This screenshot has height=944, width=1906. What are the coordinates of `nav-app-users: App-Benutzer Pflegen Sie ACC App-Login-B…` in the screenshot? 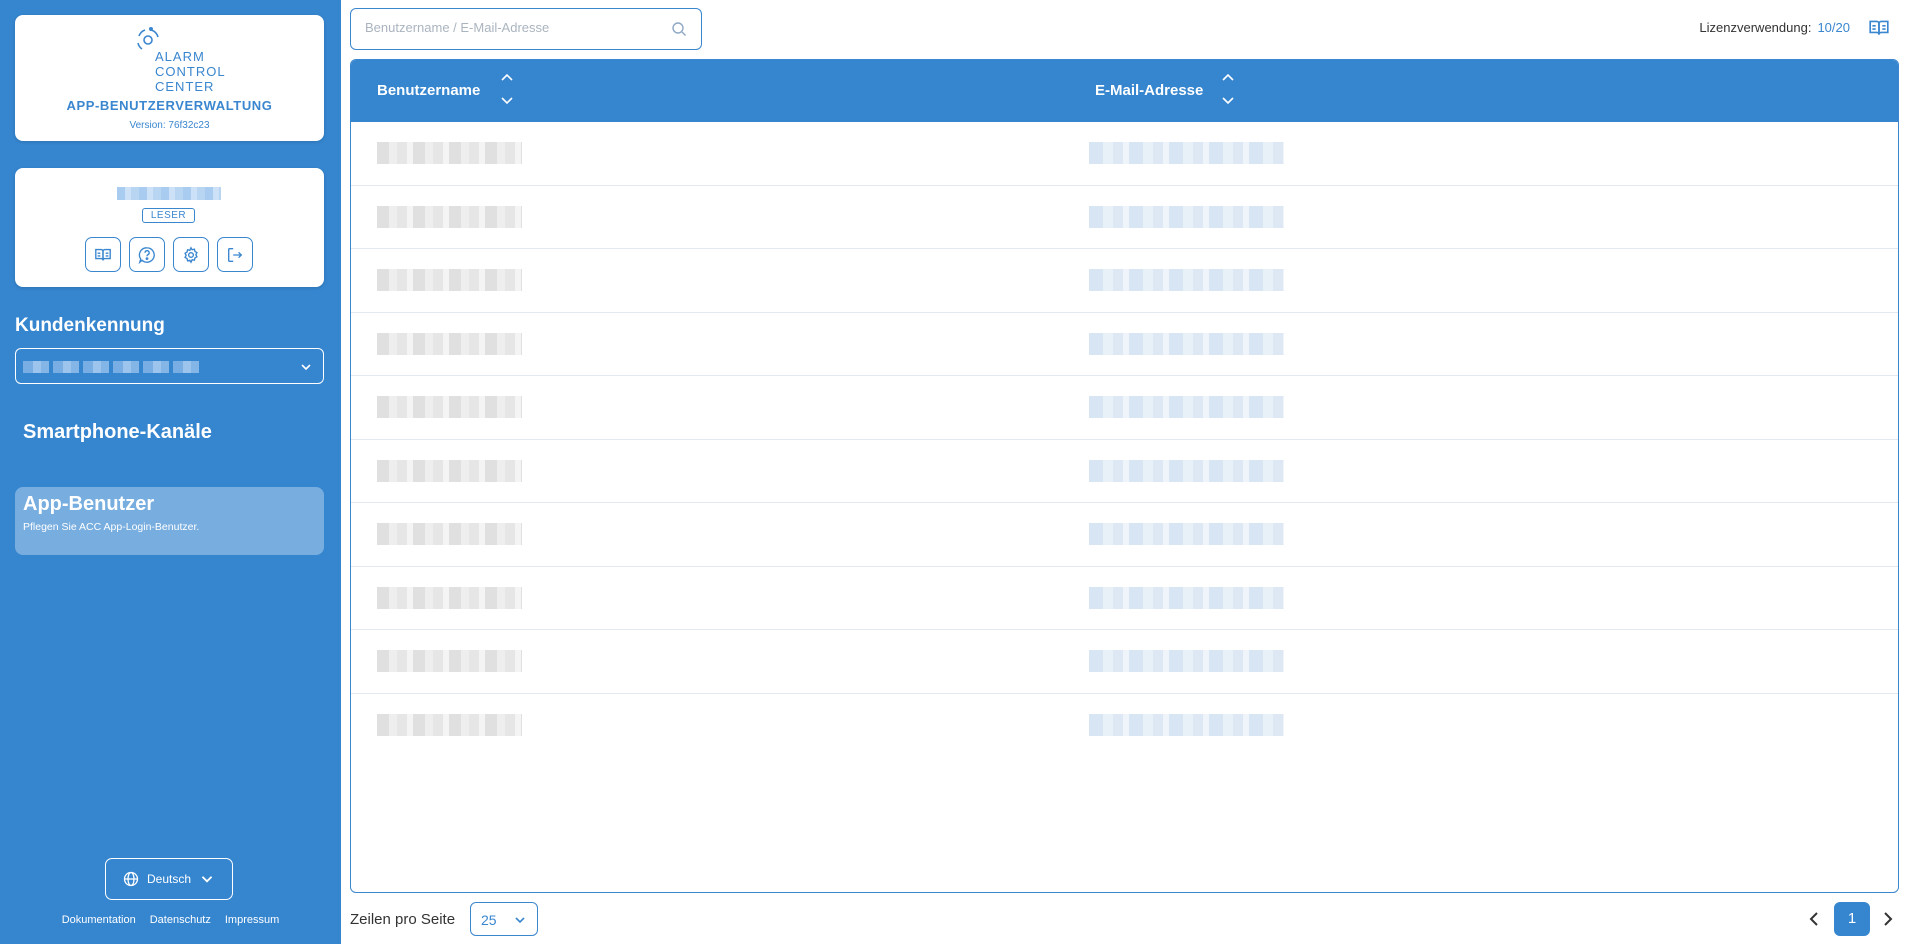 It's located at (169, 521).